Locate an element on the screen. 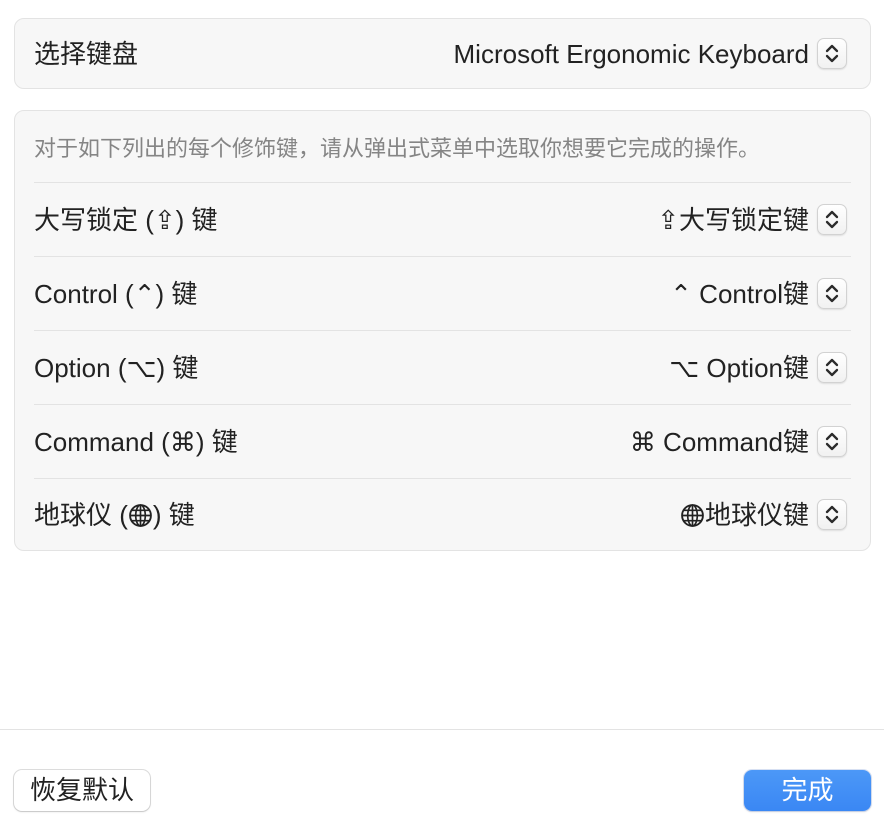 The image size is (884, 826). caps-lock-key-popup: ⇪大写锁定键 is located at coordinates (752, 219).